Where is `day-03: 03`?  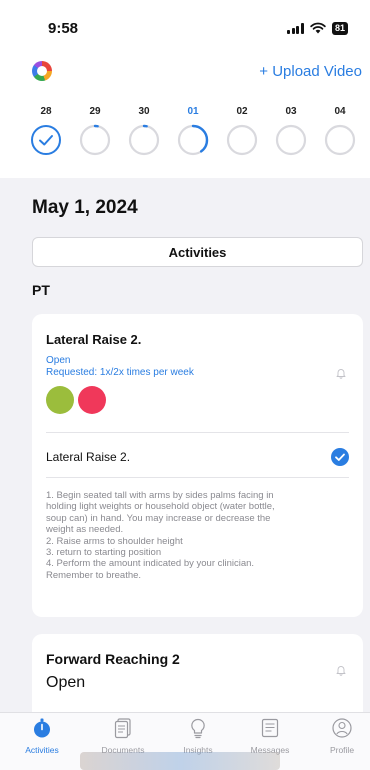
day-03: 03 is located at coordinates (291, 131).